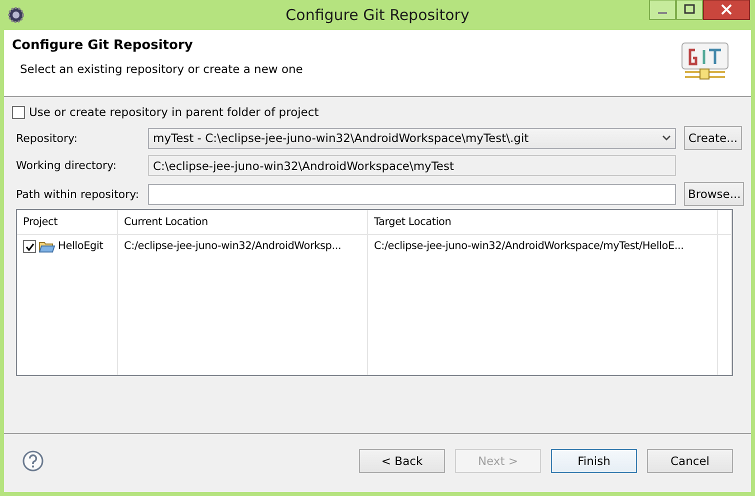  Describe the element at coordinates (726, 10) in the screenshot. I see `close-button` at that location.